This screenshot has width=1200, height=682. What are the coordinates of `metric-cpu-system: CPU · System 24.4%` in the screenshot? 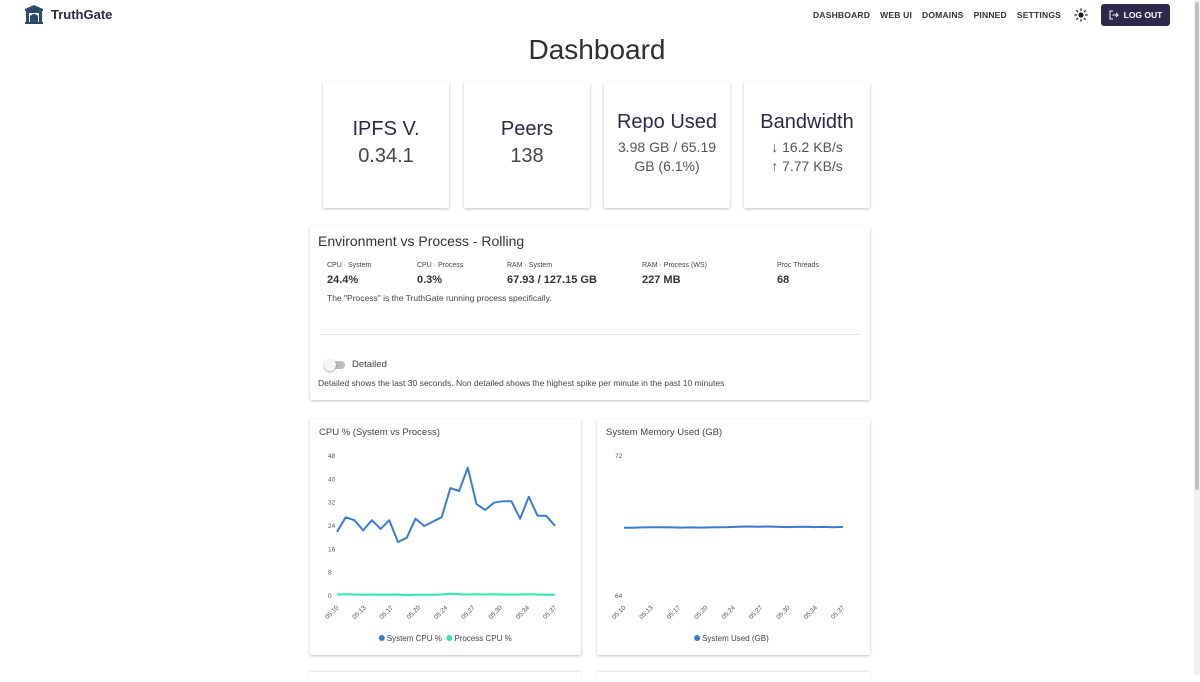 It's located at (349, 274).